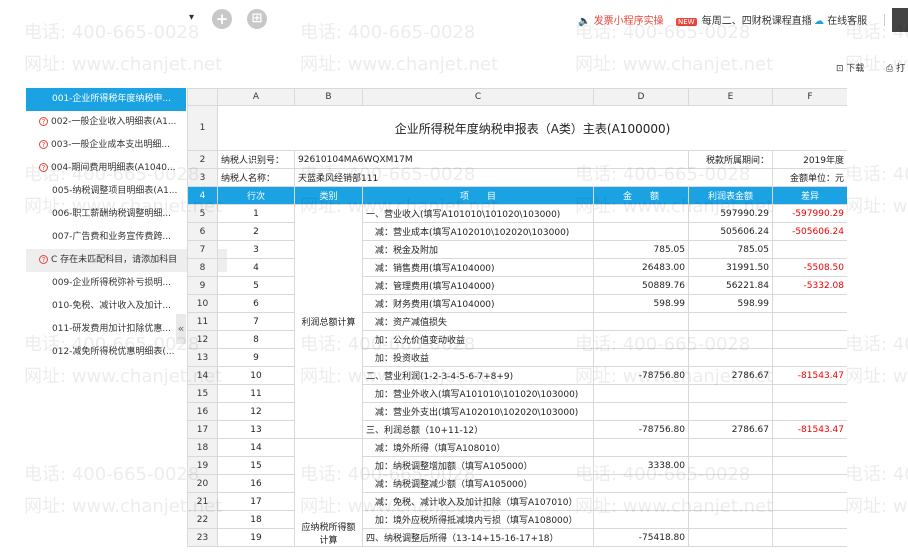  Describe the element at coordinates (641, 303) in the screenshot. I see `amount-cell: 598.99` at that location.